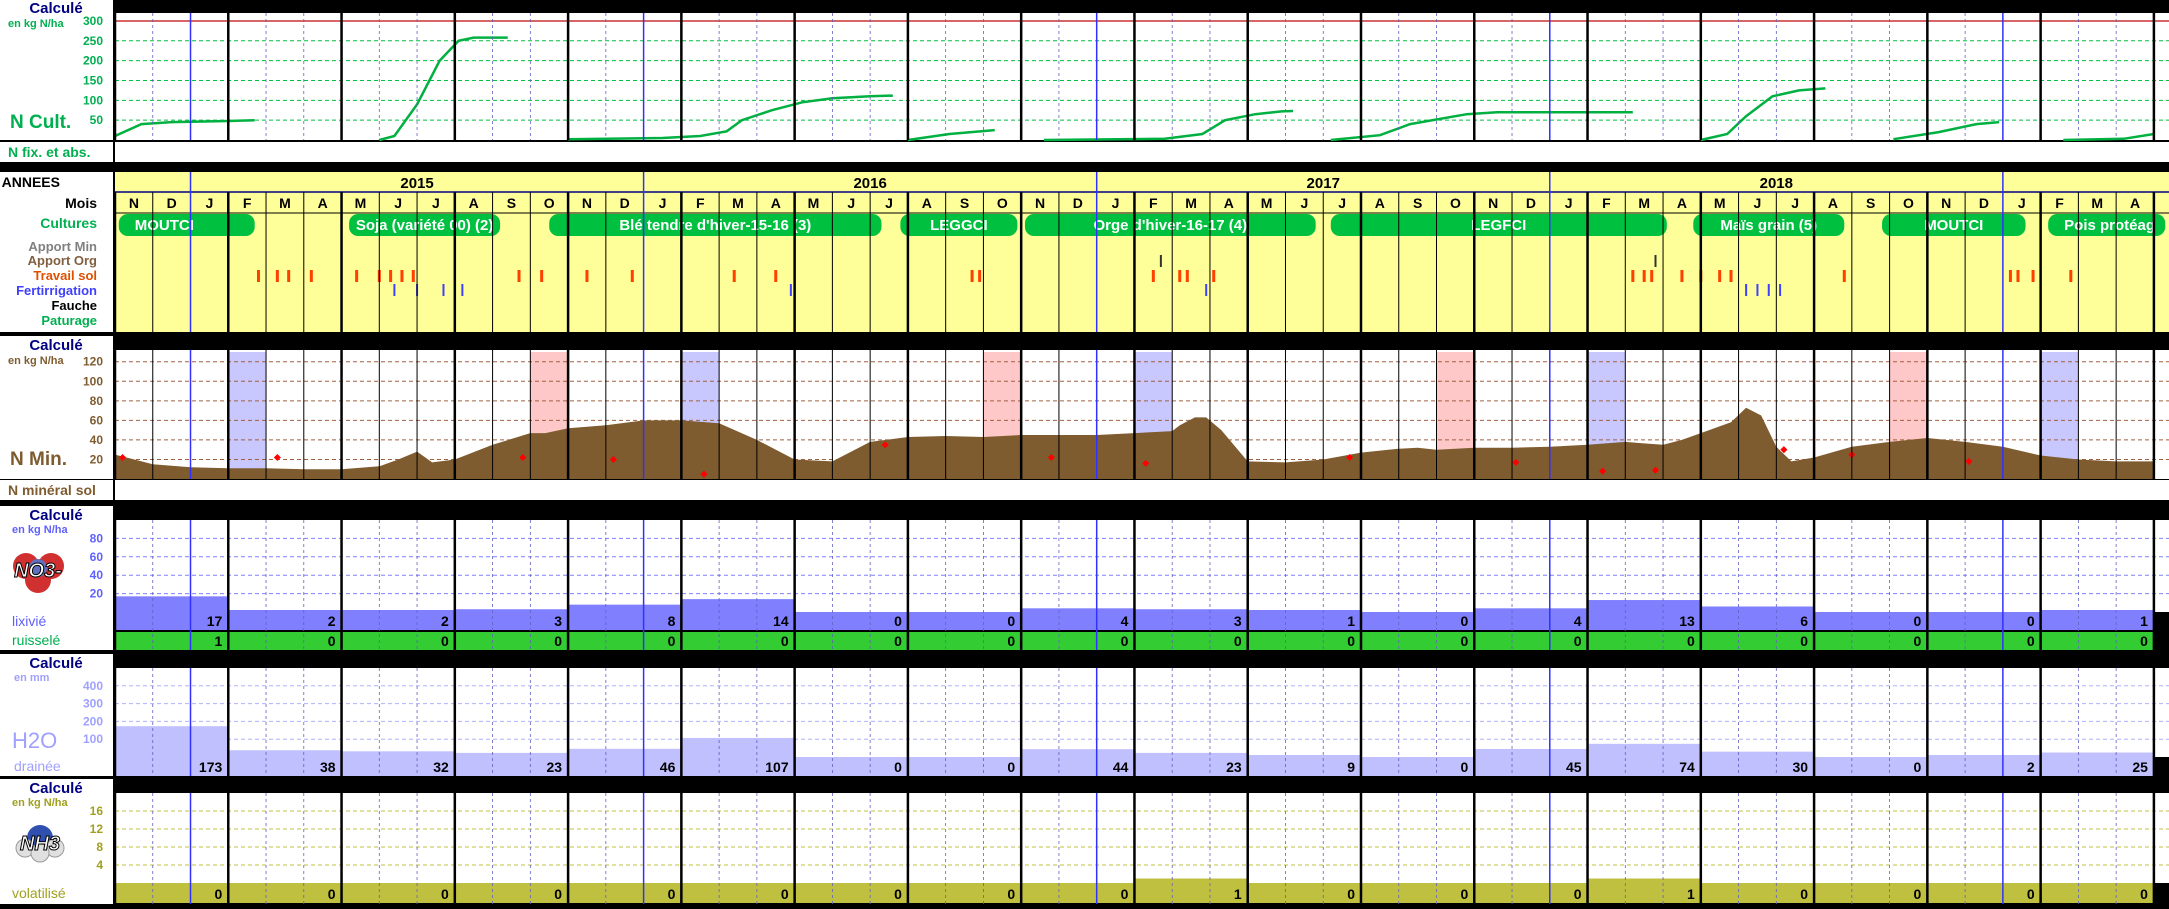 The width and height of the screenshot is (2169, 909). I want to click on crop-label: Maïs grain (5), so click(1768, 225).